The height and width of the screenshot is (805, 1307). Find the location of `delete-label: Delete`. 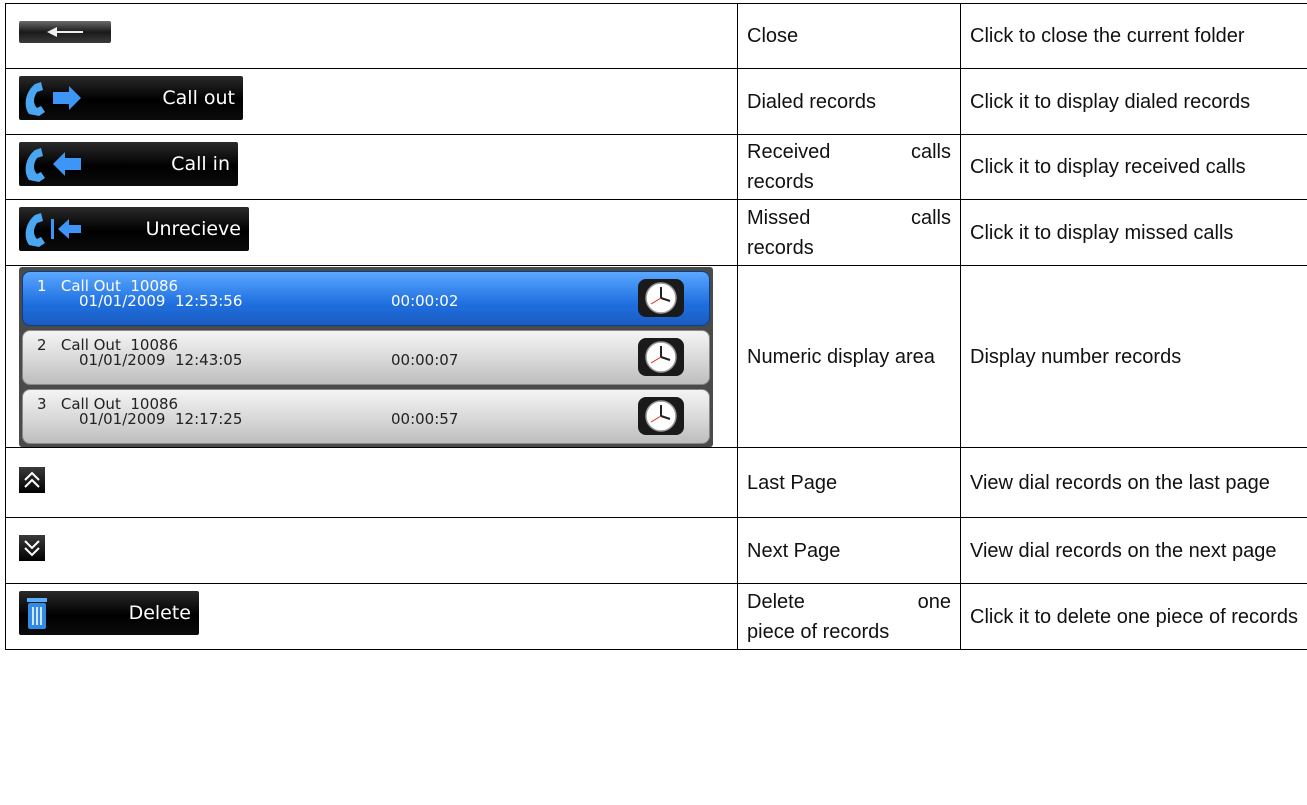

delete-label: Delete is located at coordinates (159, 613).